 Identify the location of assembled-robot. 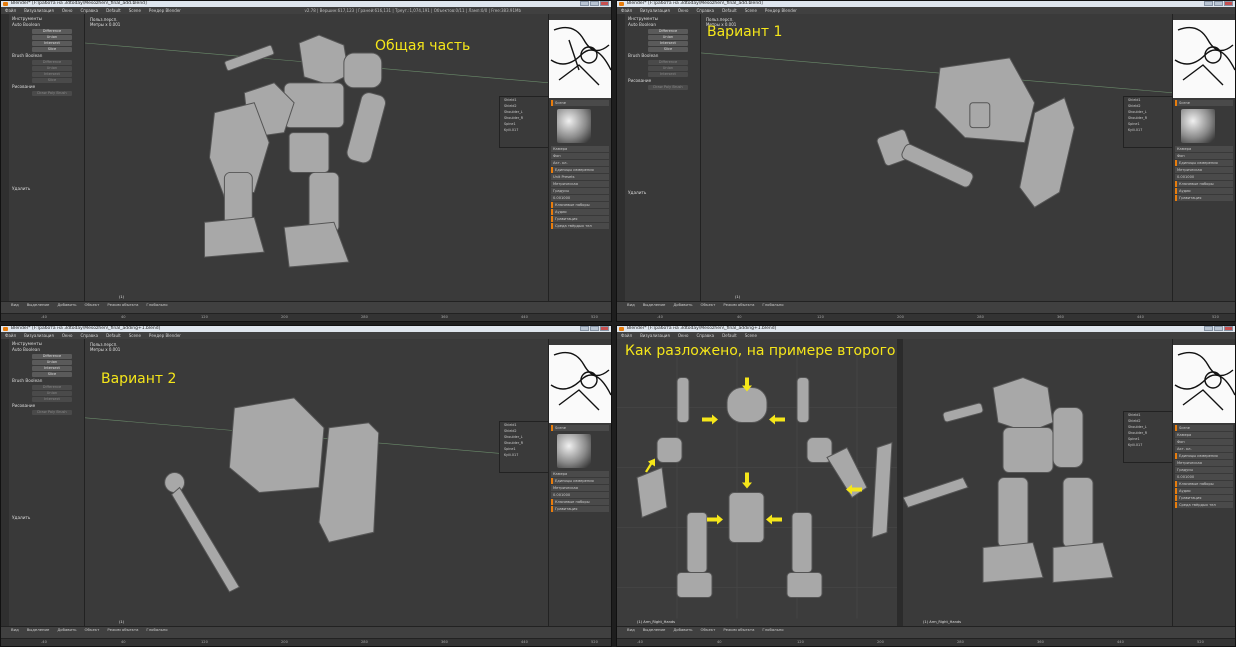
(1038, 483).